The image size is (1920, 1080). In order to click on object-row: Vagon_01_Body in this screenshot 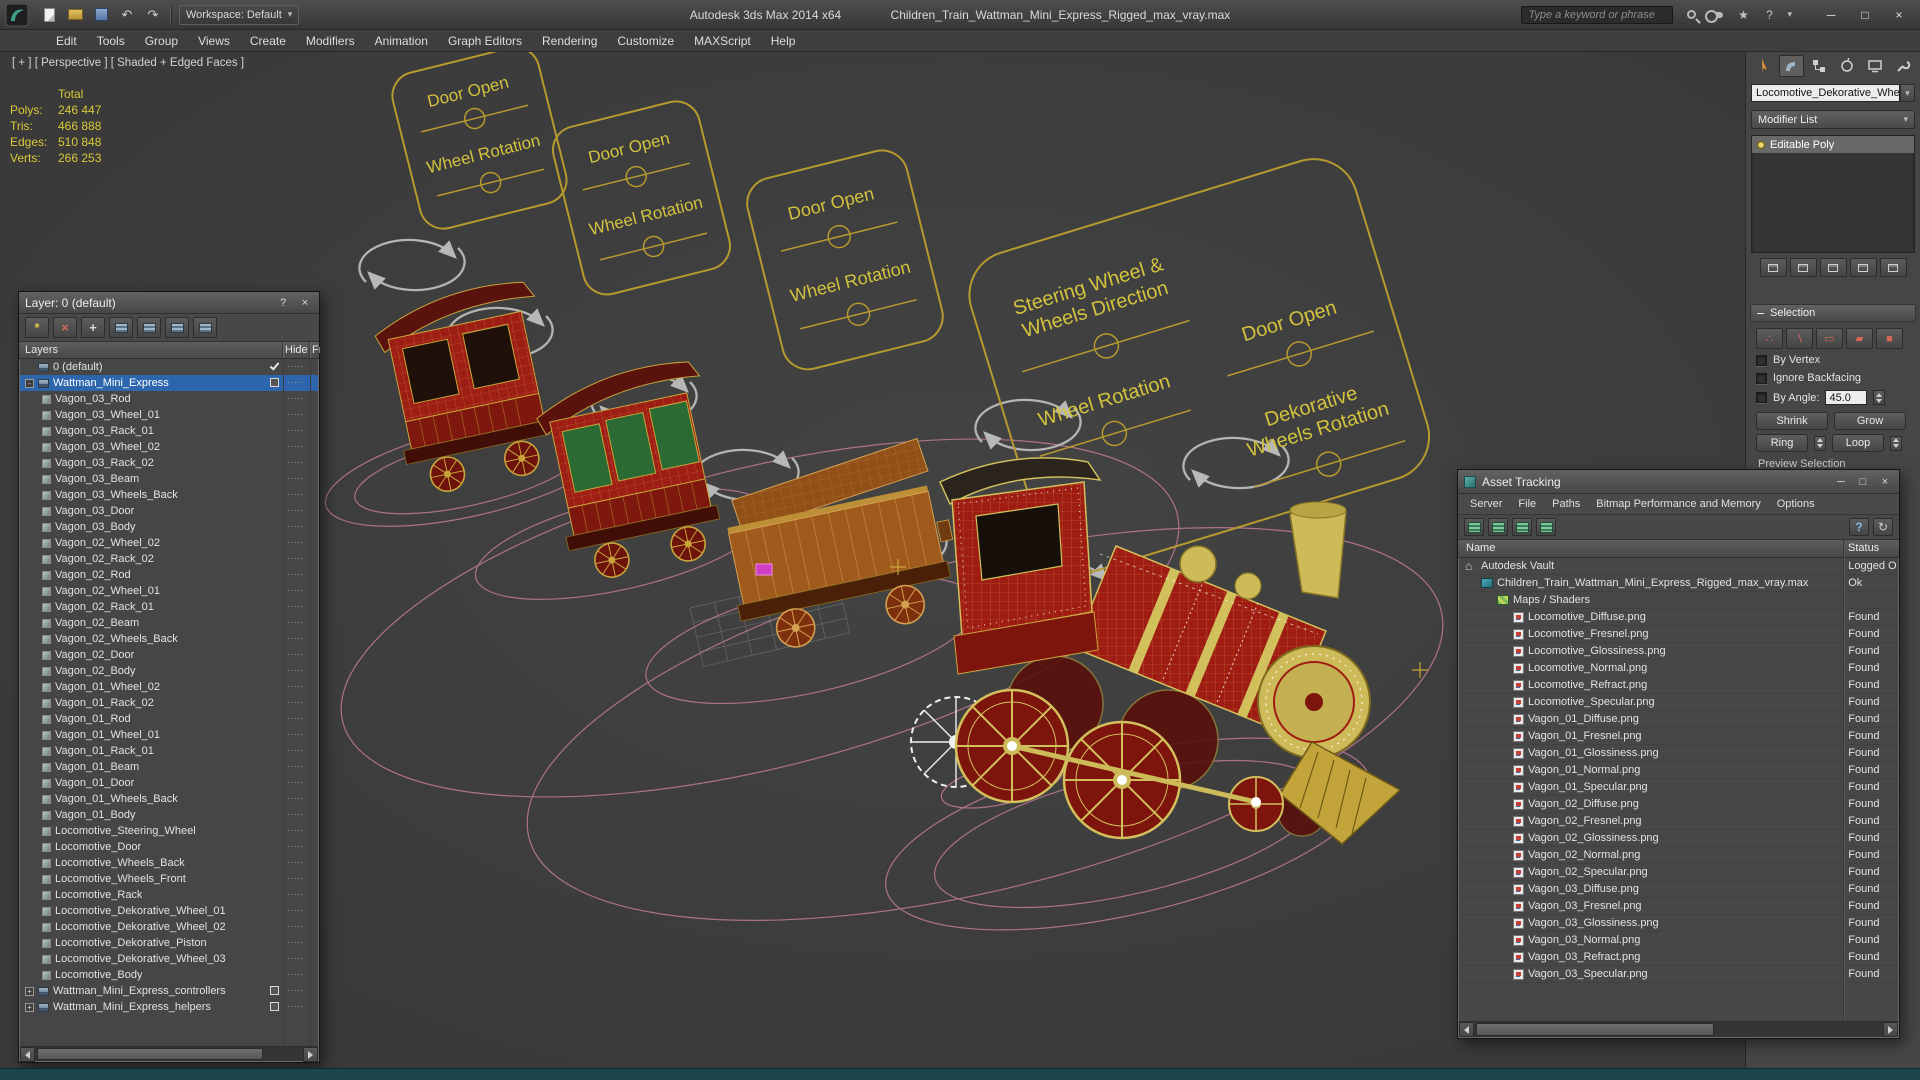, I will do `click(169, 815)`.